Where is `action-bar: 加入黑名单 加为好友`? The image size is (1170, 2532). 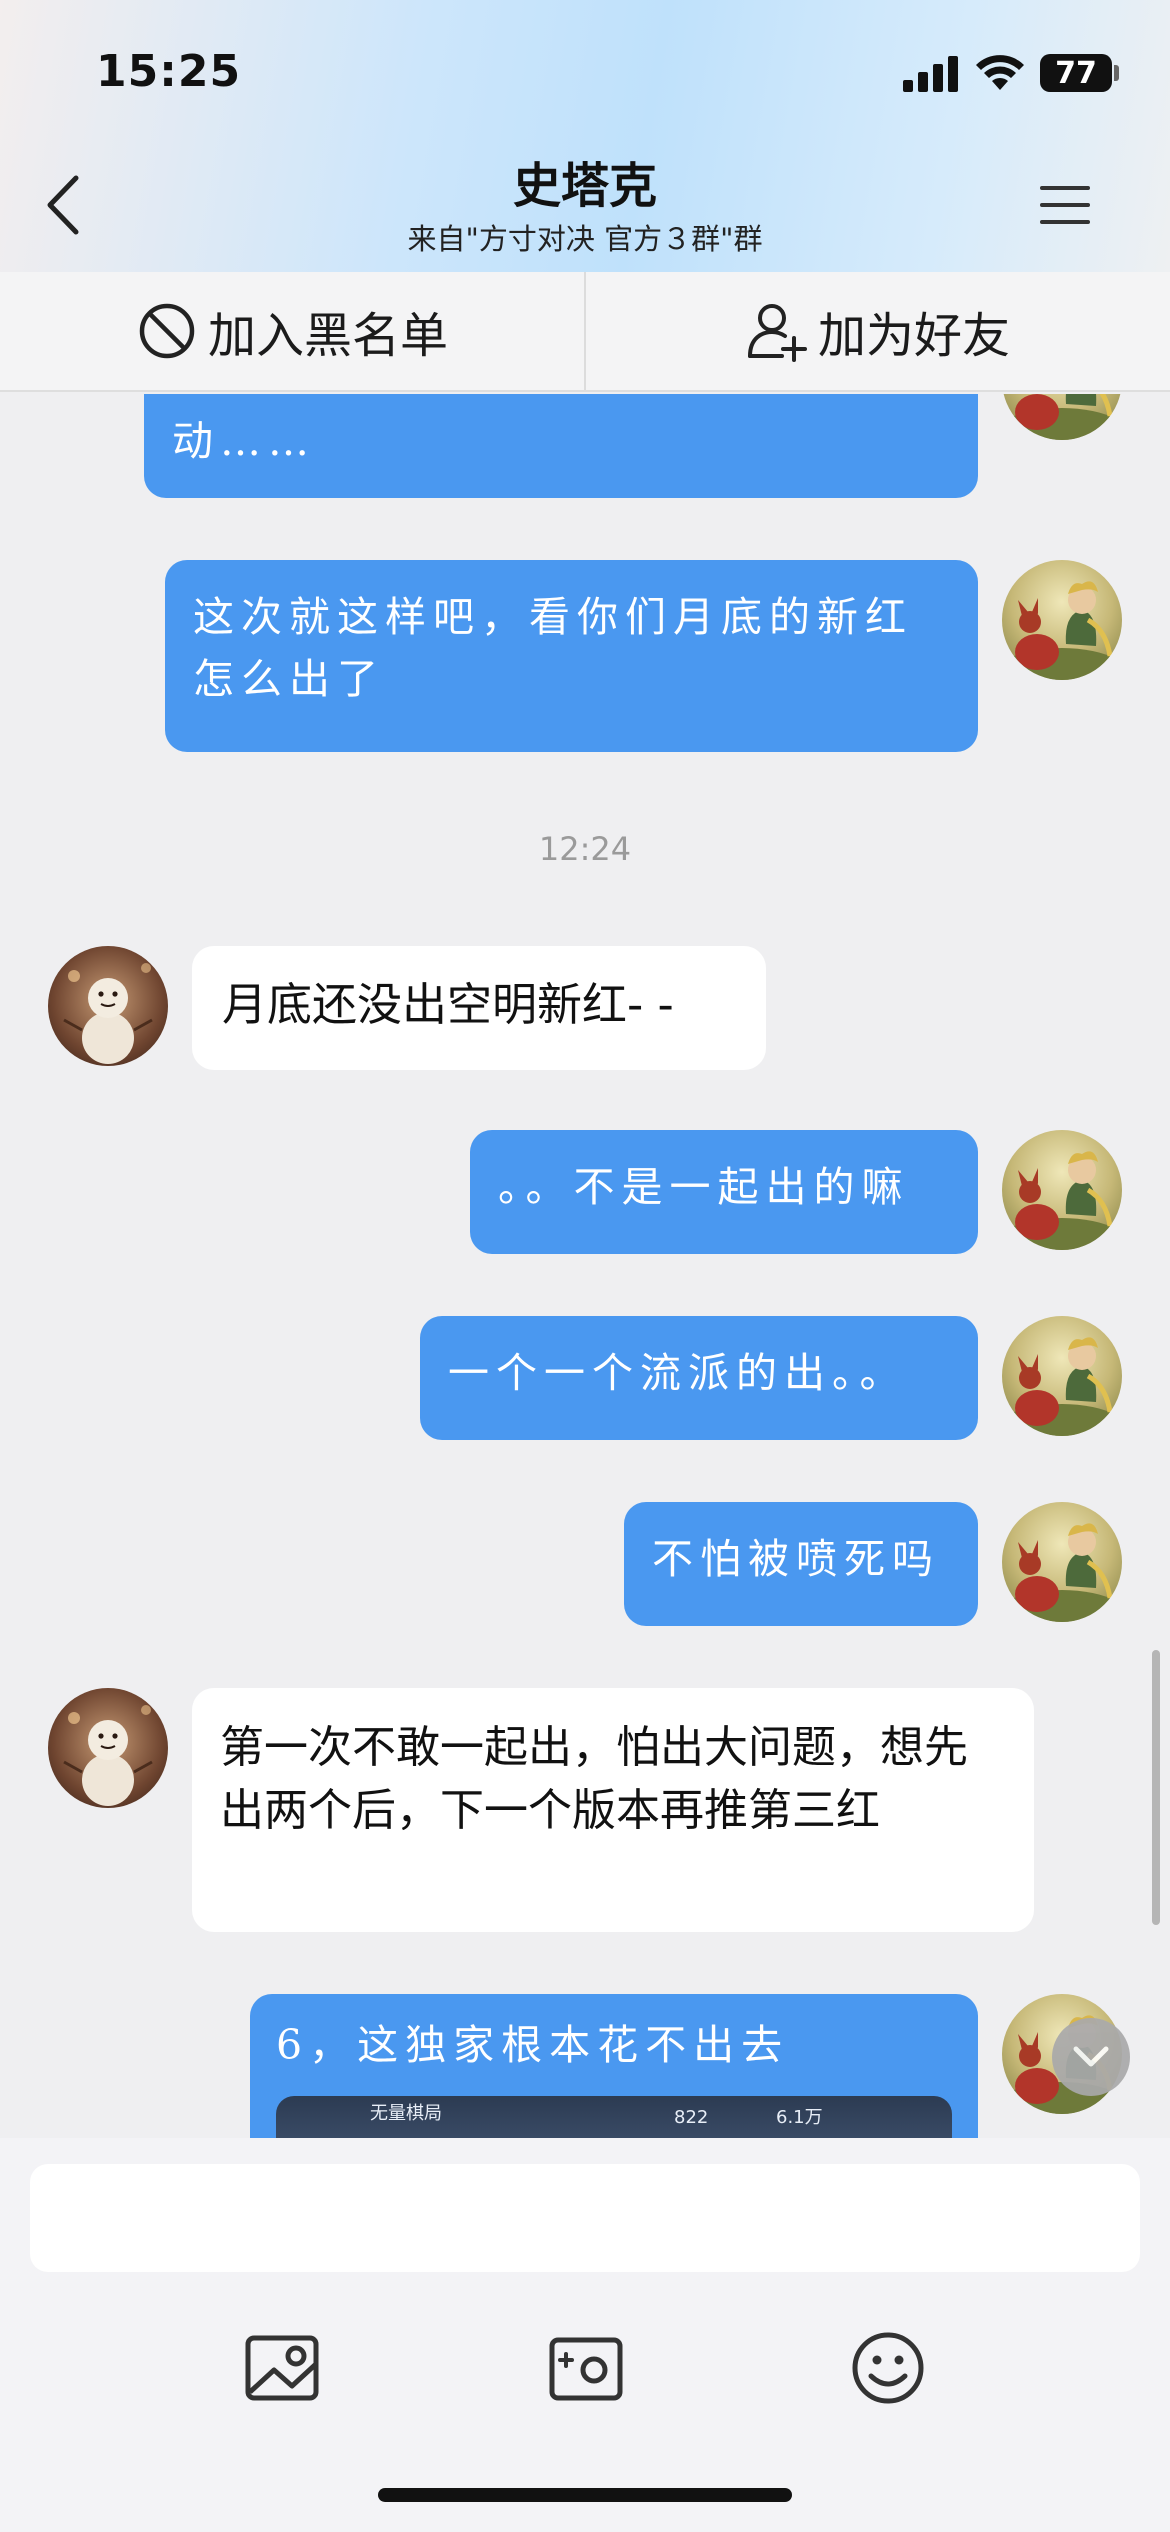 action-bar: 加入黑名单 加为好友 is located at coordinates (585, 332).